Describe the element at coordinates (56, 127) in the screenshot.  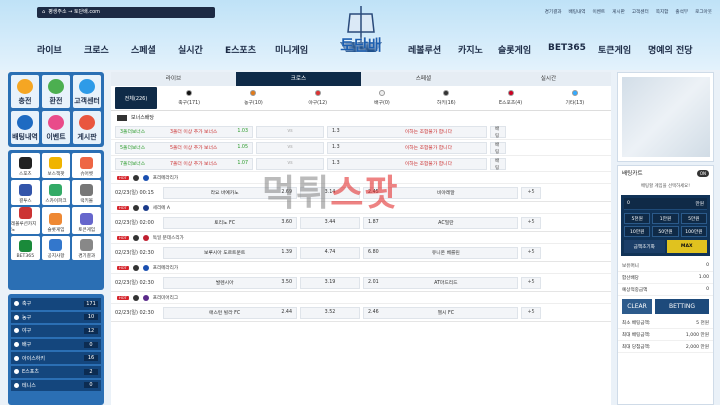
I see `quick-menu-item: 이벤트` at that location.